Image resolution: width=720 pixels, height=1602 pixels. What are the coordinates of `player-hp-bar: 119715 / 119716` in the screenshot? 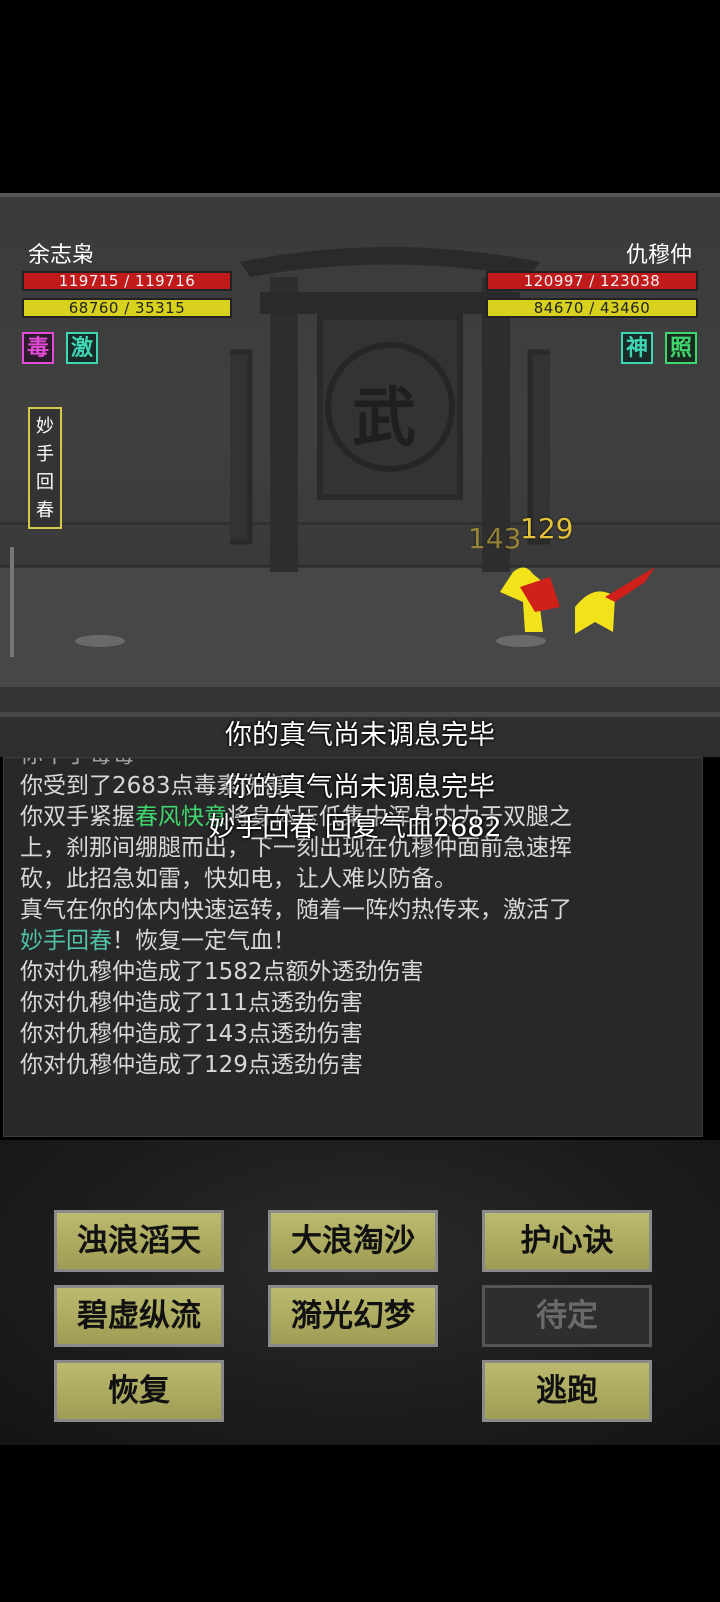 It's located at (127, 281).